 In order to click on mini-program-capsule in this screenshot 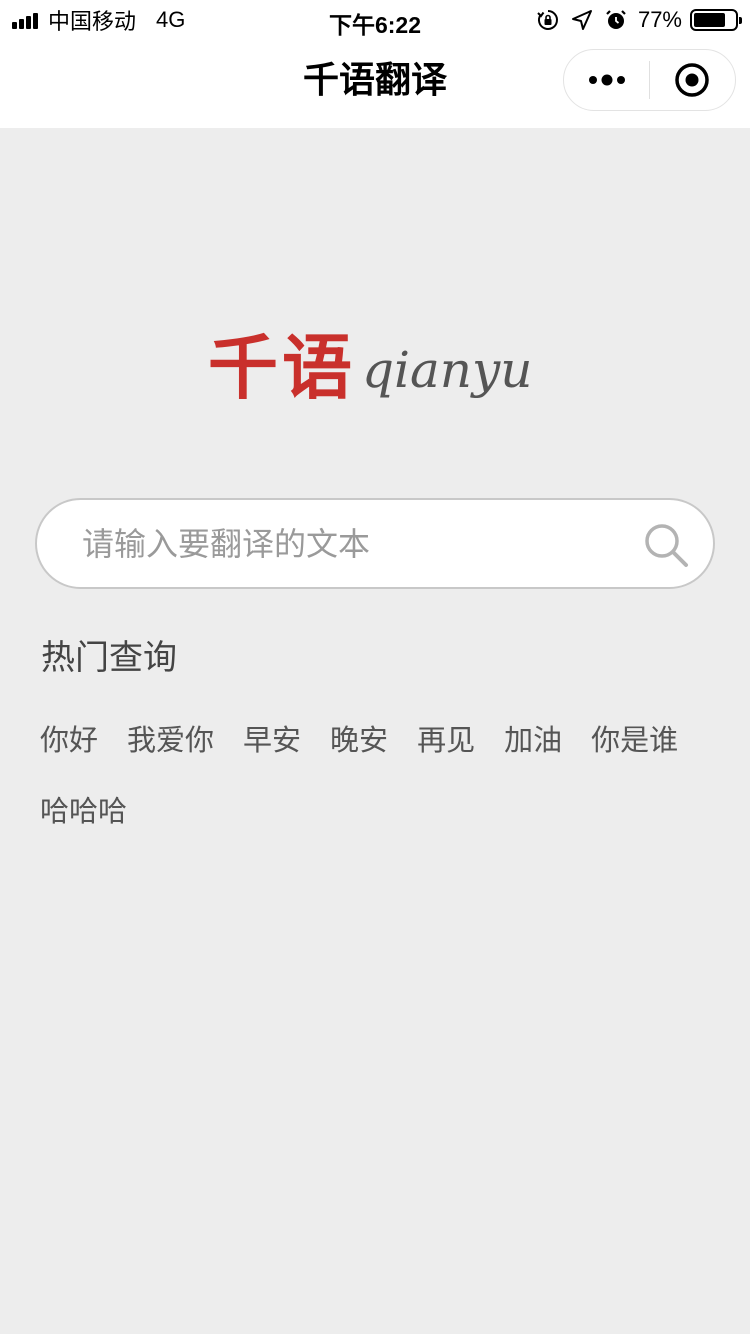, I will do `click(649, 80)`.